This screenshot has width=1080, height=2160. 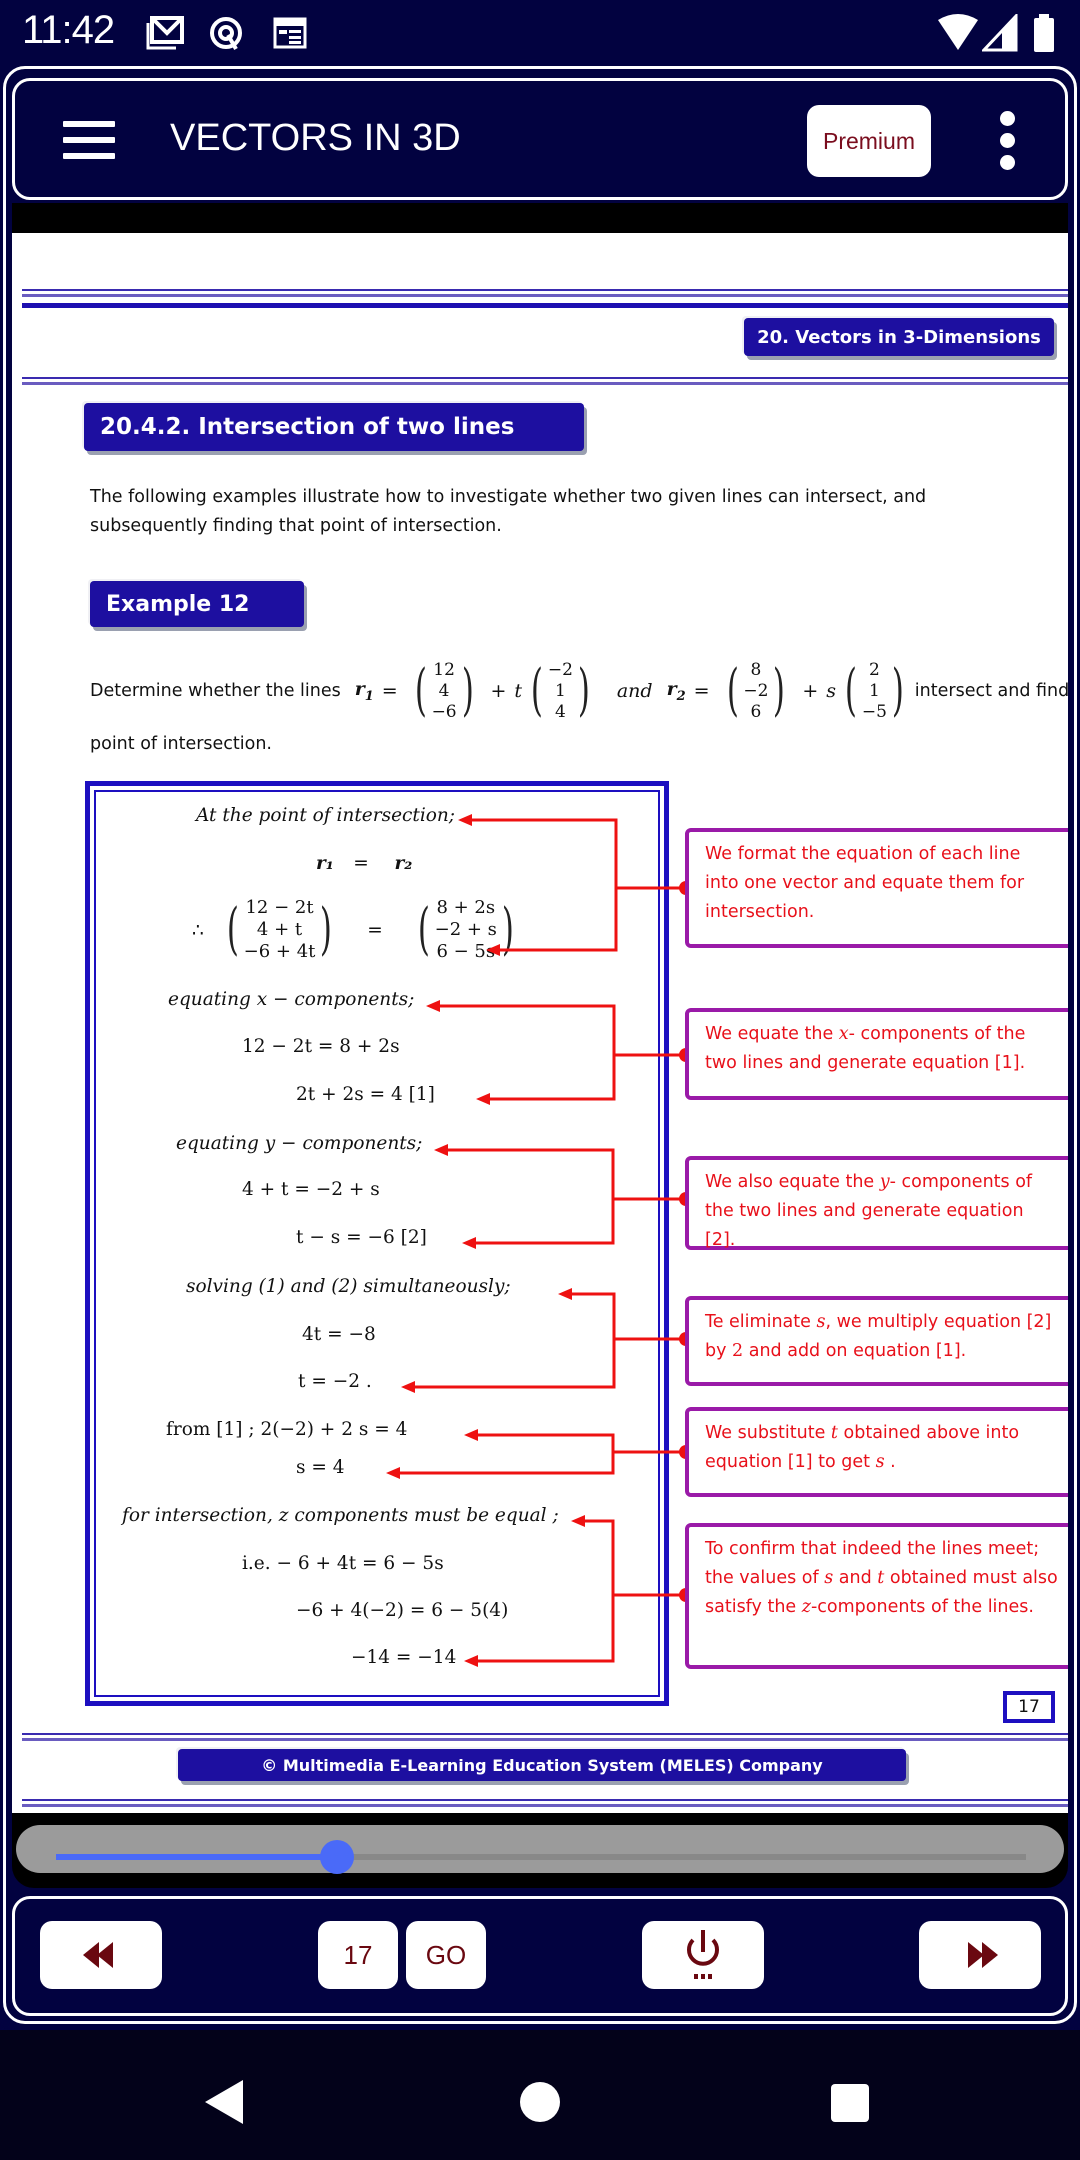 What do you see at coordinates (68, 30) in the screenshot?
I see `status-time: 11:42` at bounding box center [68, 30].